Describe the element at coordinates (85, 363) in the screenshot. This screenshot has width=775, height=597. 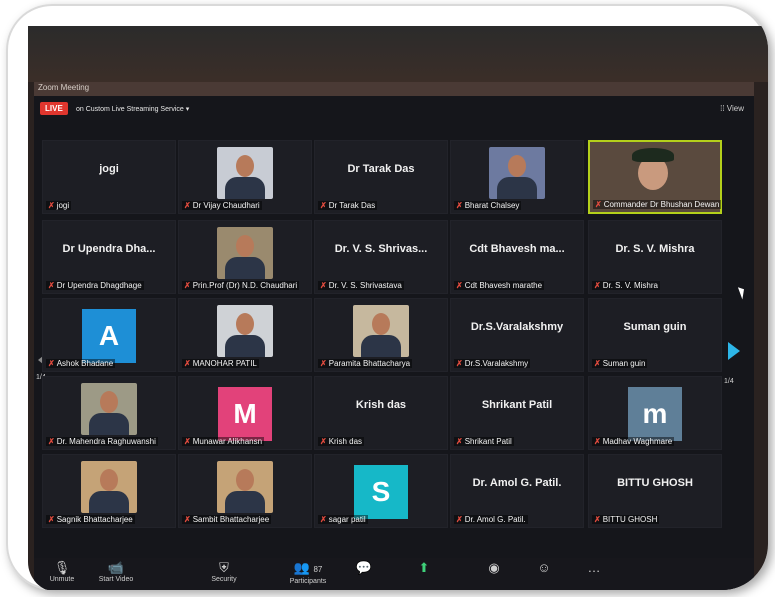
I see `participant-name: Ashok Bhadane` at that location.